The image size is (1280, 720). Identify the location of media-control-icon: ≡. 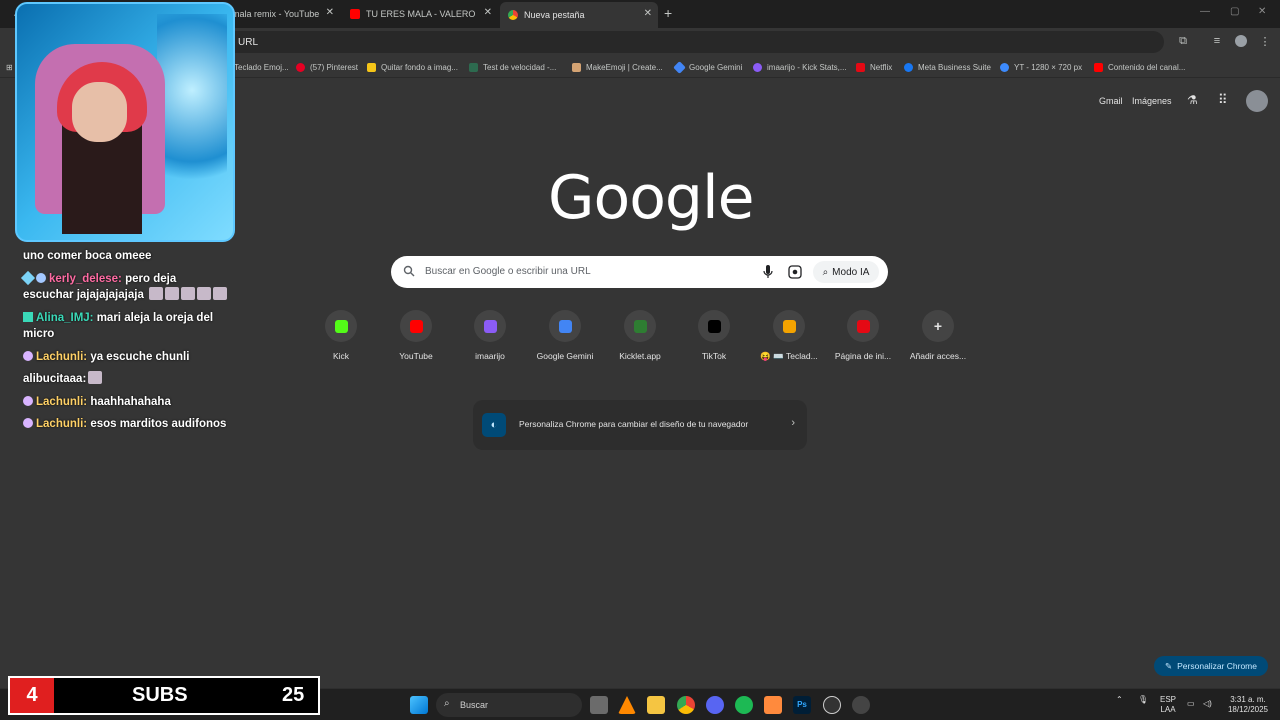
(1217, 42).